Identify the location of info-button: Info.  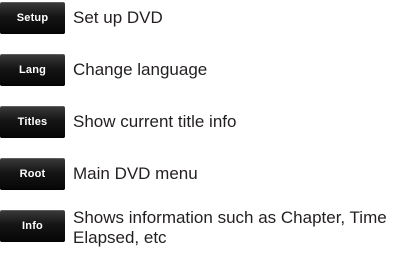
(32, 226).